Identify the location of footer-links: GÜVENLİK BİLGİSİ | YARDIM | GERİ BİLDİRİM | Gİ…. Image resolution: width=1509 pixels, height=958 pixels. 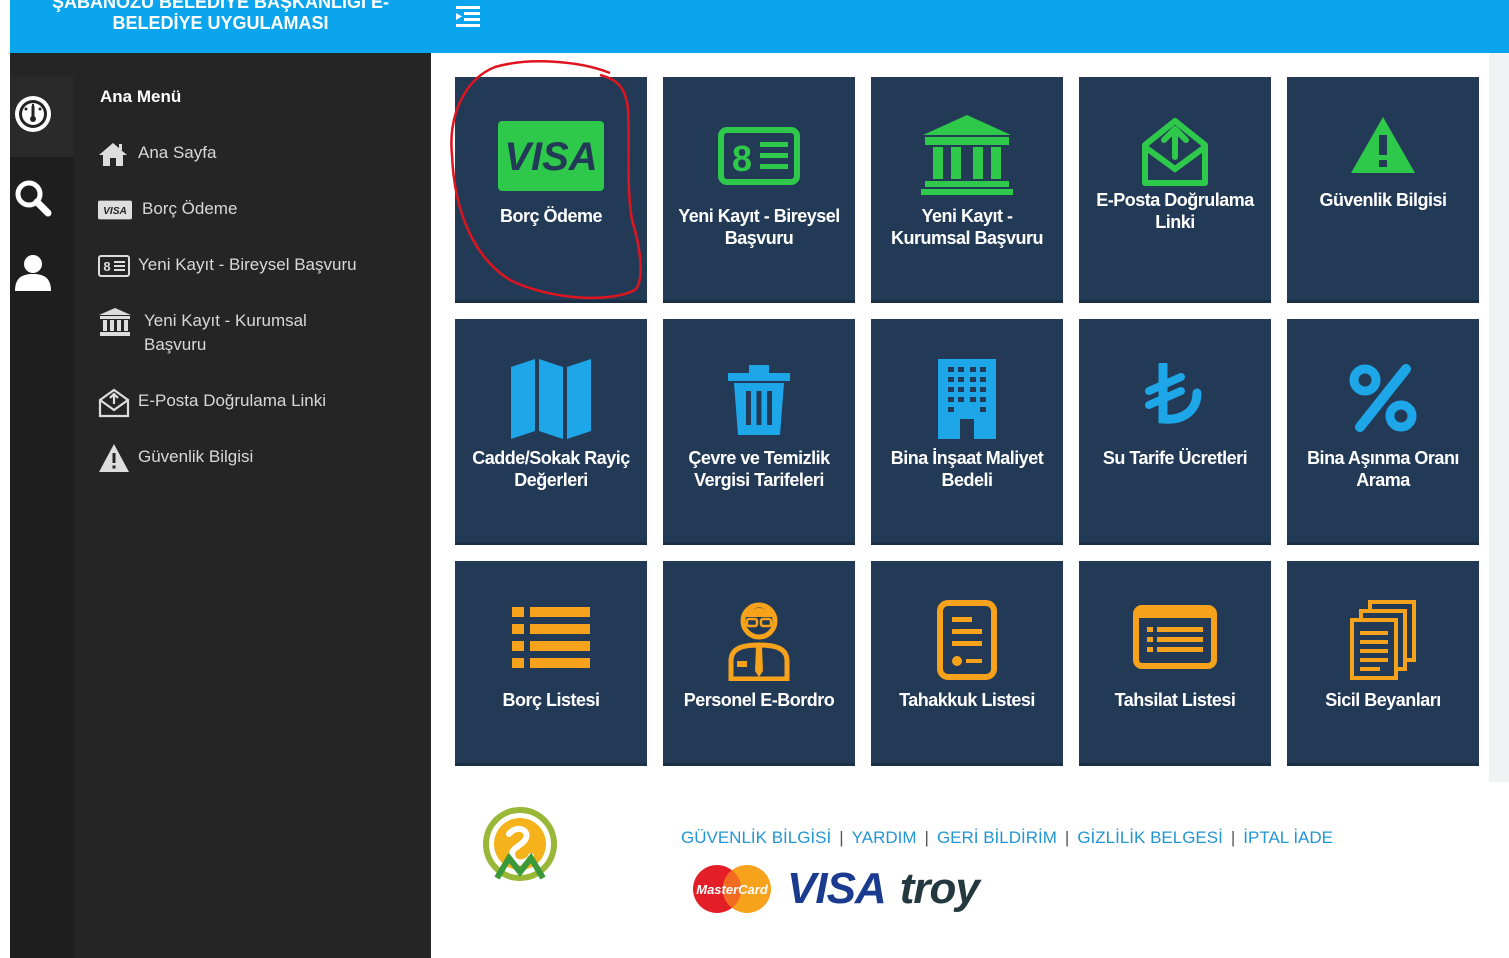
(1007, 838).